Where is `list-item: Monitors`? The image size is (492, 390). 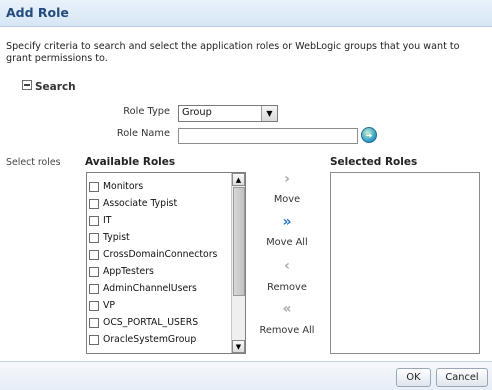 list-item: Monitors is located at coordinates (116, 186).